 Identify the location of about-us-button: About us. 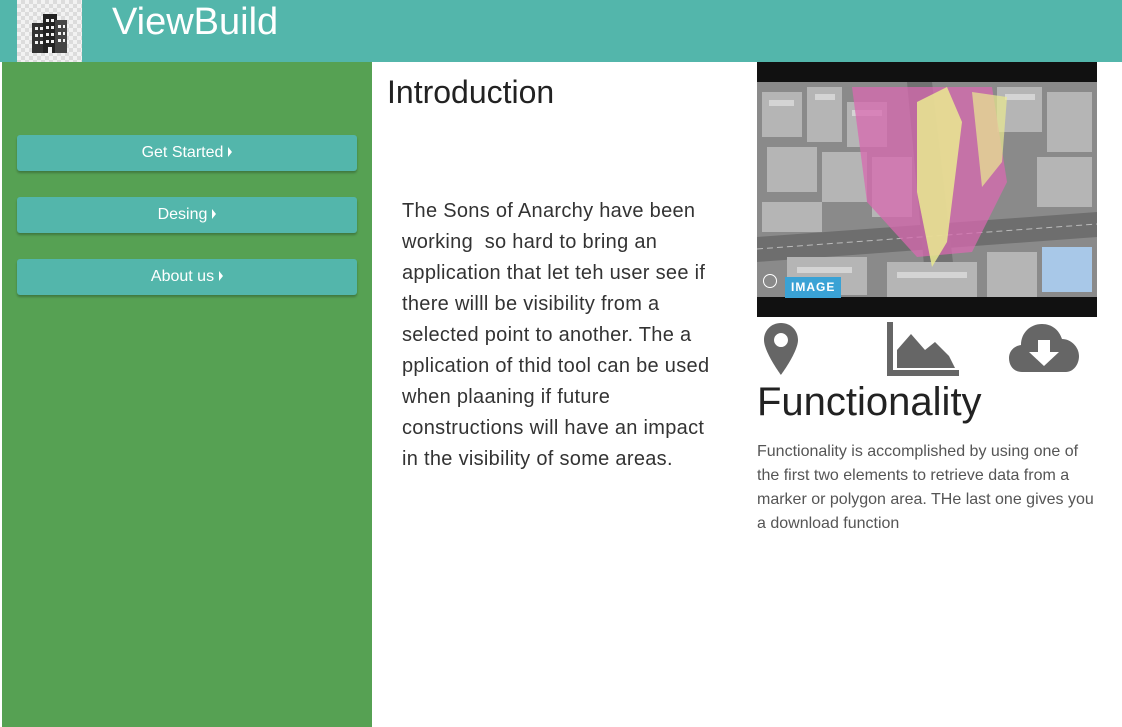
(187, 277).